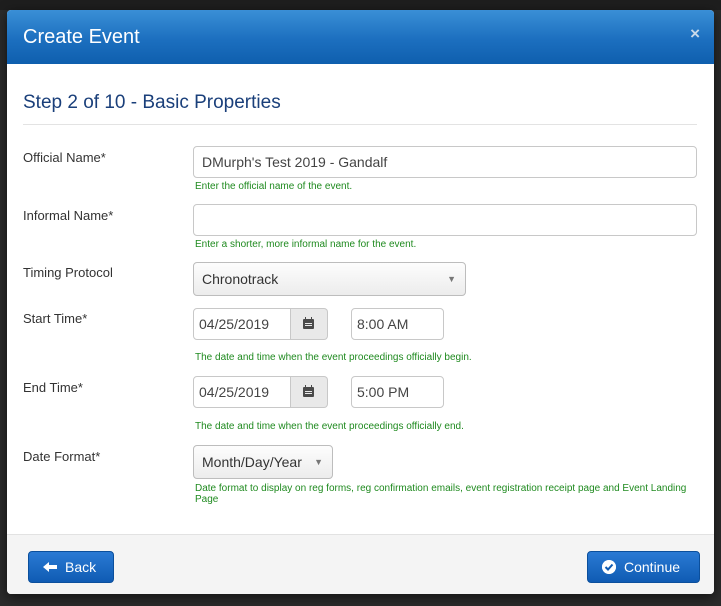 This screenshot has width=721, height=606. What do you see at coordinates (360, 5) in the screenshot?
I see `background-strip` at bounding box center [360, 5].